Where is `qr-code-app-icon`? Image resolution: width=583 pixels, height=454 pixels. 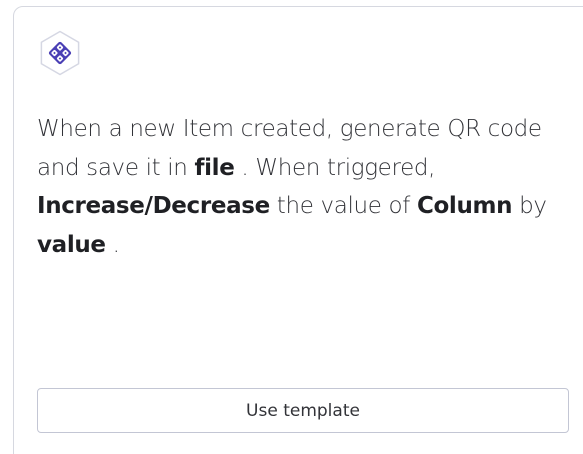
qr-code-app-icon is located at coordinates (60, 53).